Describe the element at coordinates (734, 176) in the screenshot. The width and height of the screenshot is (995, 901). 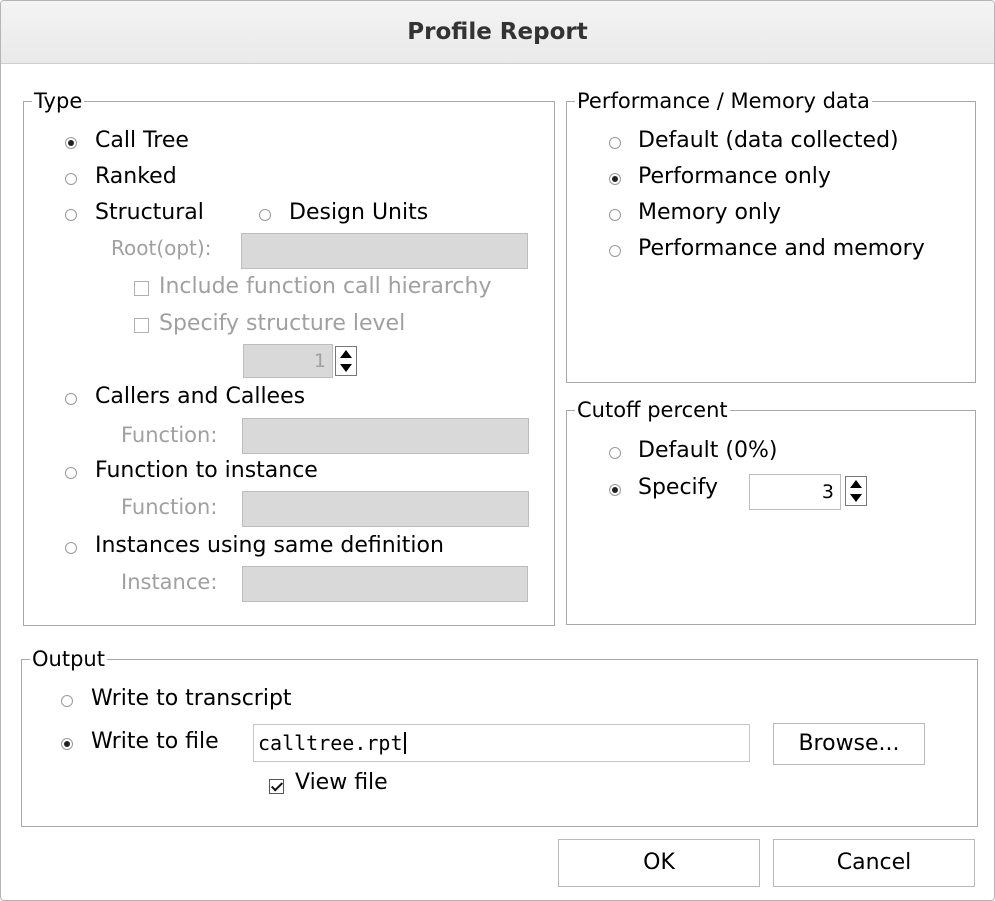
I see `perf-only-label: Performance only` at that location.